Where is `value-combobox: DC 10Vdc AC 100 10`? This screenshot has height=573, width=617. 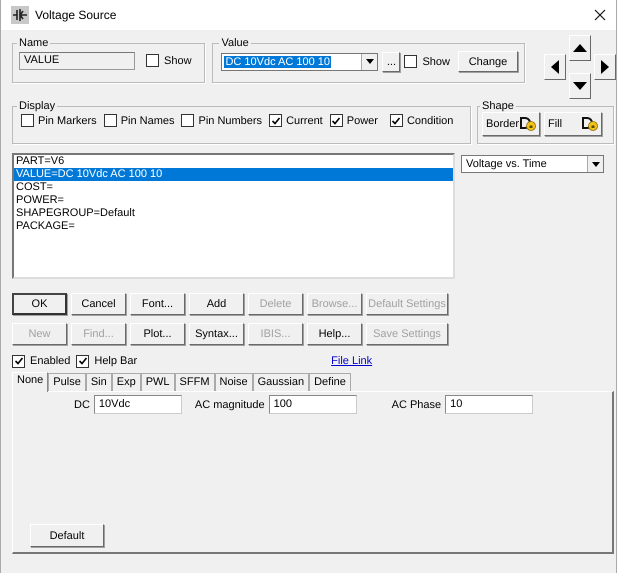 value-combobox: DC 10Vdc AC 100 10 is located at coordinates (299, 61).